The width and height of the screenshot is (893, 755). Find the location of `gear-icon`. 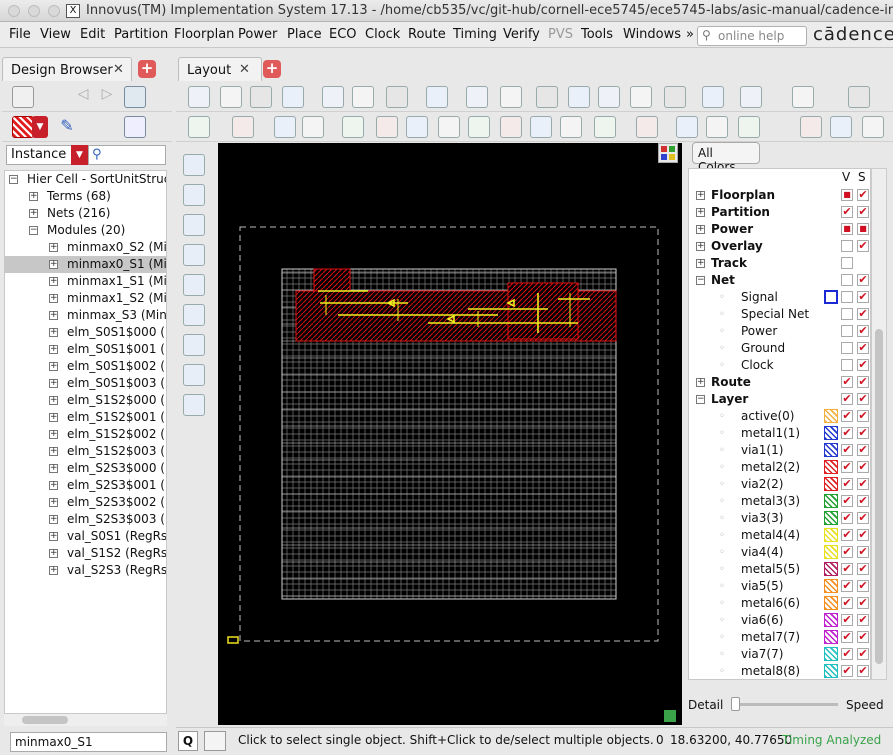

gear-icon is located at coordinates (261, 97).